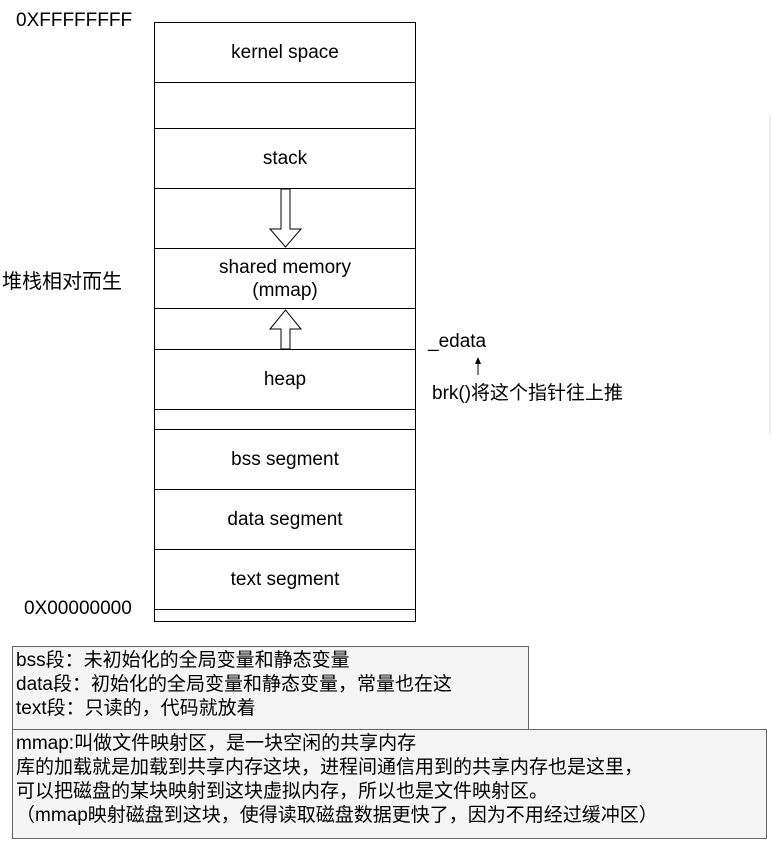  What do you see at coordinates (282, 791) in the screenshot?
I see `note-line: 可以把磁盘的某块映射到这块虚拟内存，所以也是文件映射区。` at bounding box center [282, 791].